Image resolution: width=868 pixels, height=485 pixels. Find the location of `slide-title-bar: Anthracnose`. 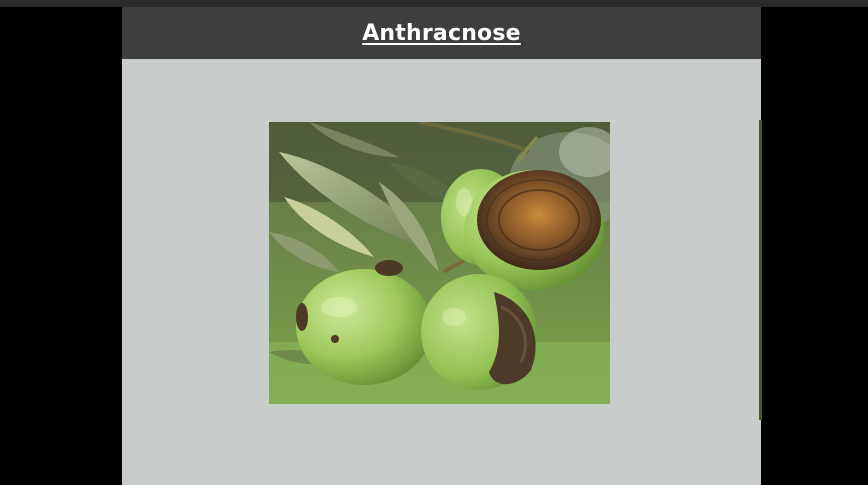

slide-title-bar: Anthracnose is located at coordinates (441, 33).